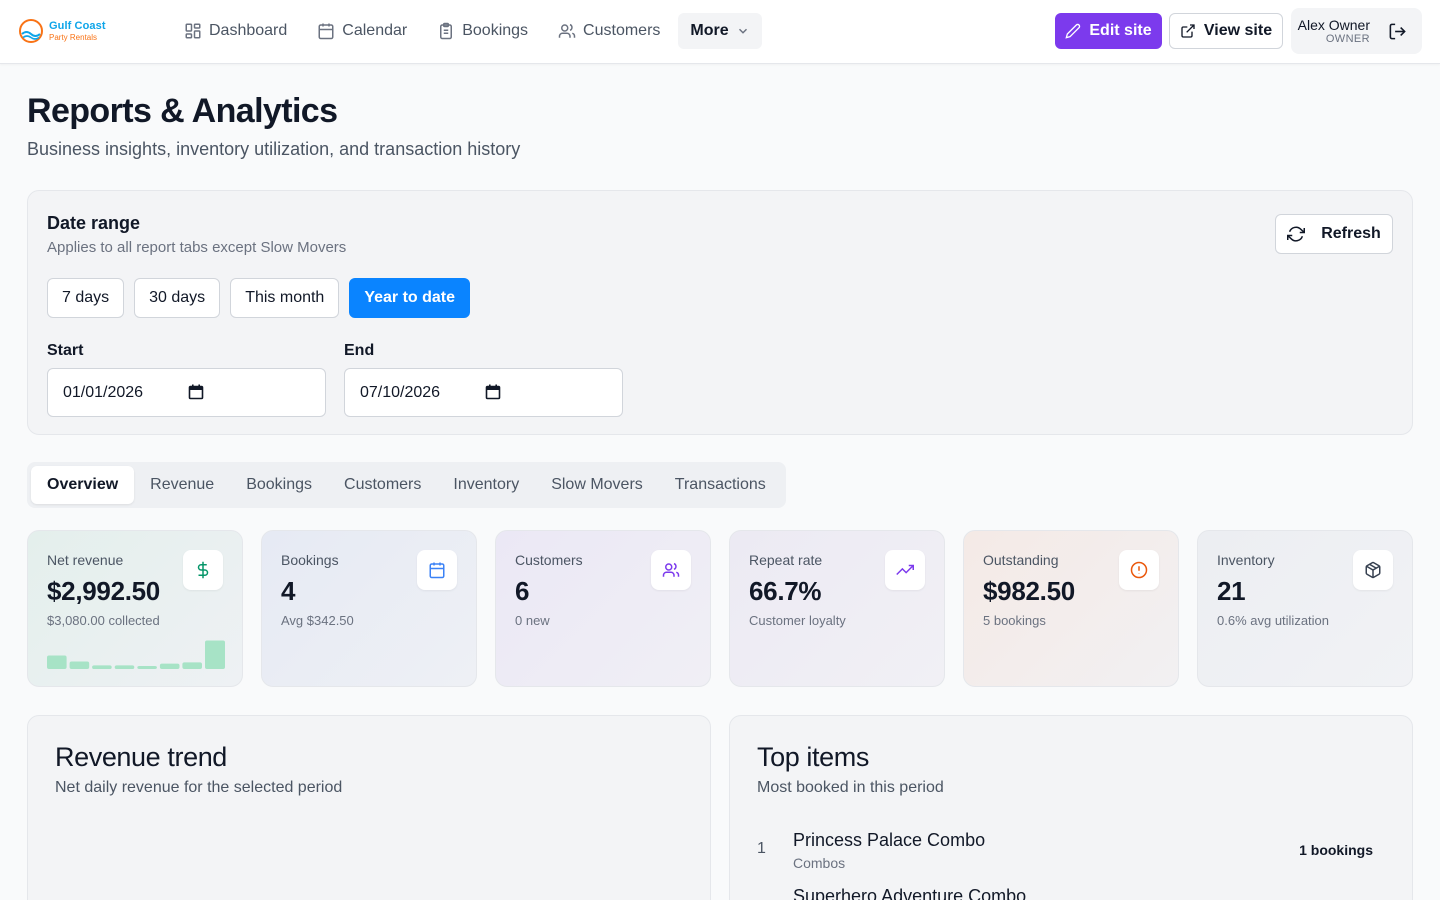  I want to click on top-items-title: Top items, so click(813, 757).